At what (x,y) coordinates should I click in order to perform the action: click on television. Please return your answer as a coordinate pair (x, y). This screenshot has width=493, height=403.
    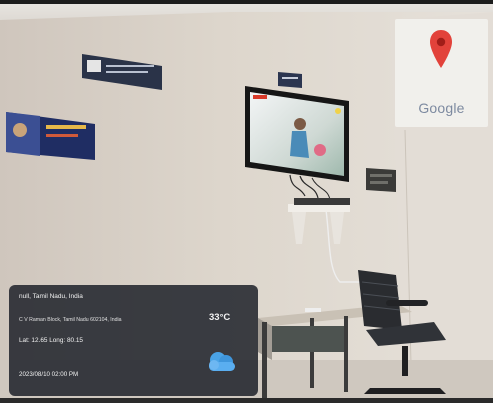
    Looking at the image, I should click on (297, 134).